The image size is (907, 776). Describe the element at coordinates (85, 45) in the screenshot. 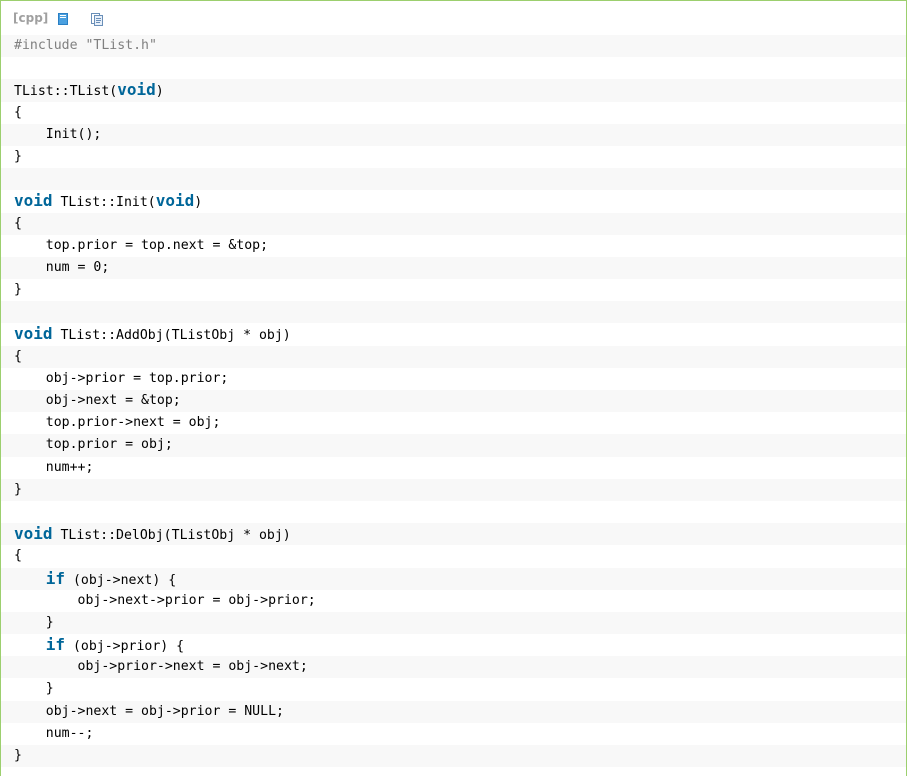

I see `preprocessor-token: #include "TList.h"` at that location.